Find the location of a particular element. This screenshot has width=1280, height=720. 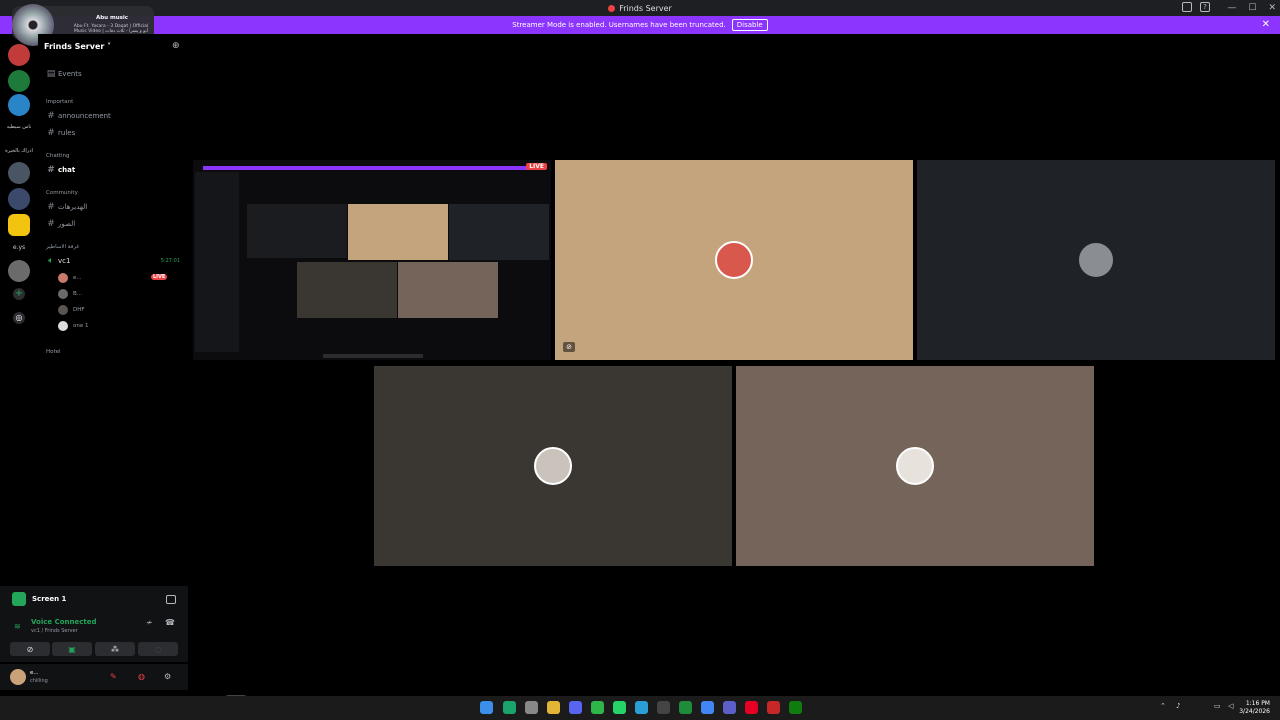

add-server-icon: + is located at coordinates (19, 294).